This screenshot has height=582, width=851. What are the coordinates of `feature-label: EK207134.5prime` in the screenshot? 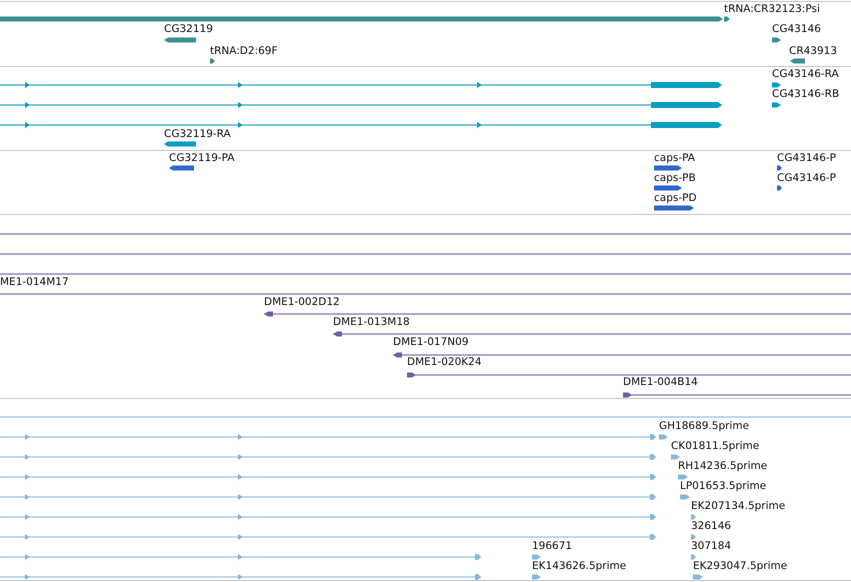 It's located at (738, 506).